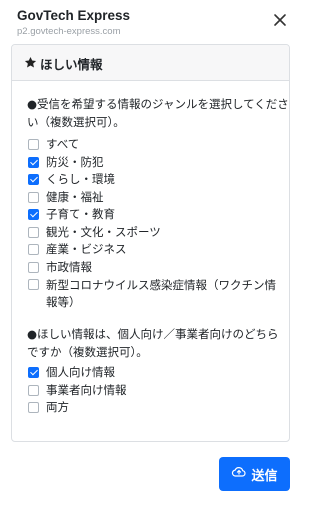  I want to click on option-label: 両方, so click(57, 407).